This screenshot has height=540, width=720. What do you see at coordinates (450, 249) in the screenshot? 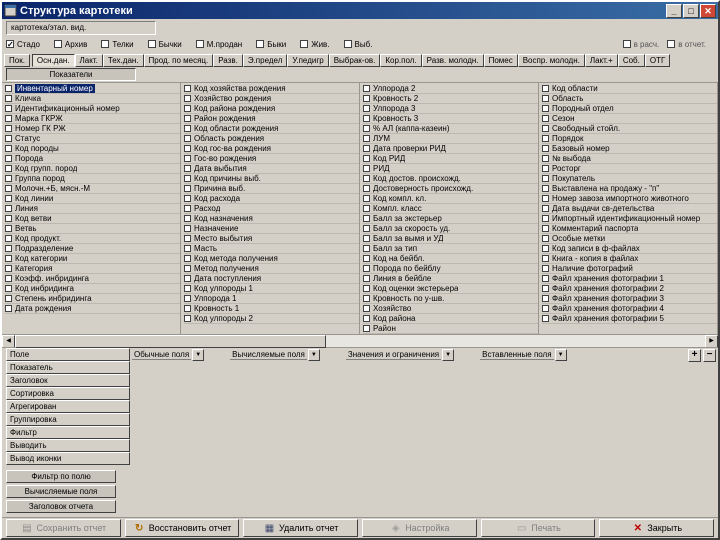
I see `field-item: Балл за тип` at bounding box center [450, 249].